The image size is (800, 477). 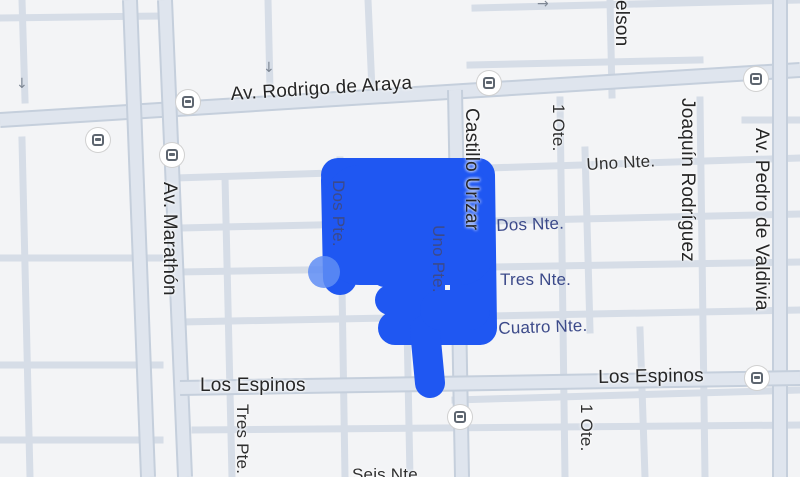 What do you see at coordinates (687, 180) in the screenshot?
I see `street-label-joaquin-rodriguez: Joaquín Rodríguez` at bounding box center [687, 180].